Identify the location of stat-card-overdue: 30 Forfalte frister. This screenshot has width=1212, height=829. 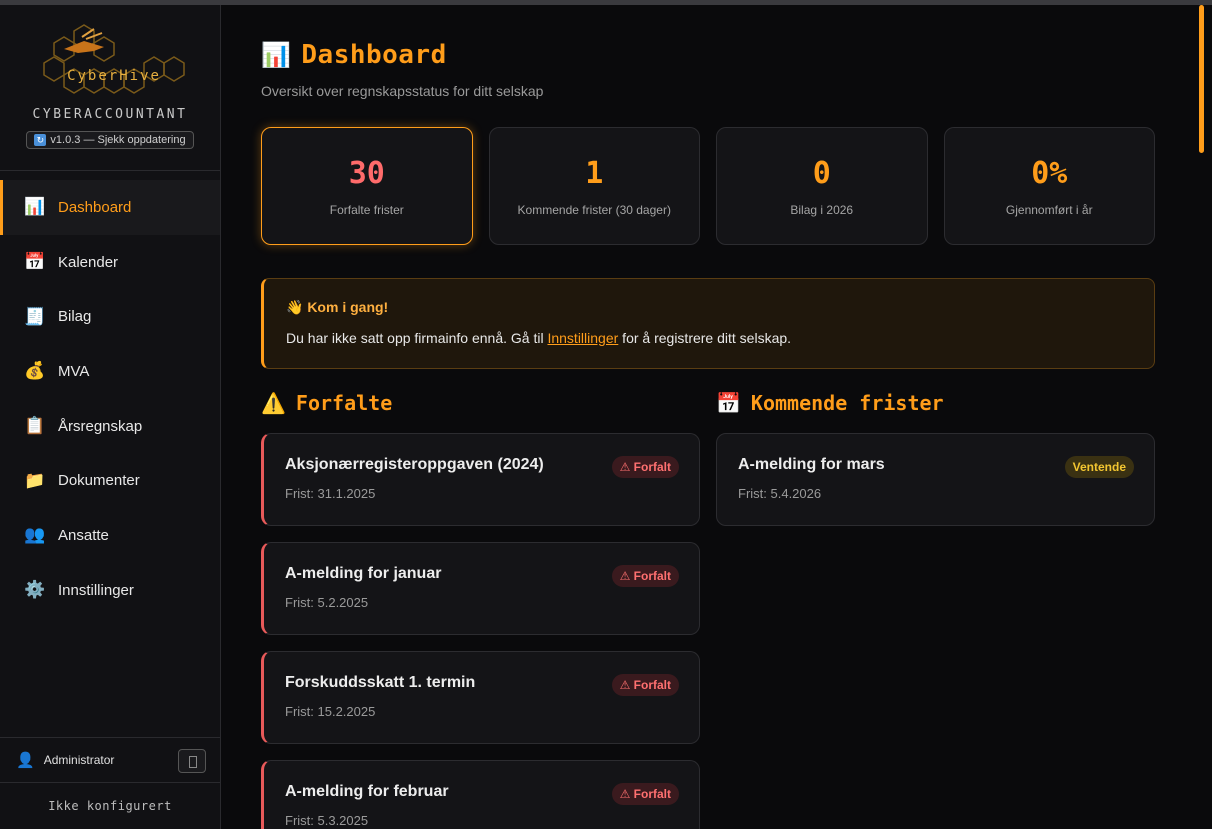
(367, 186).